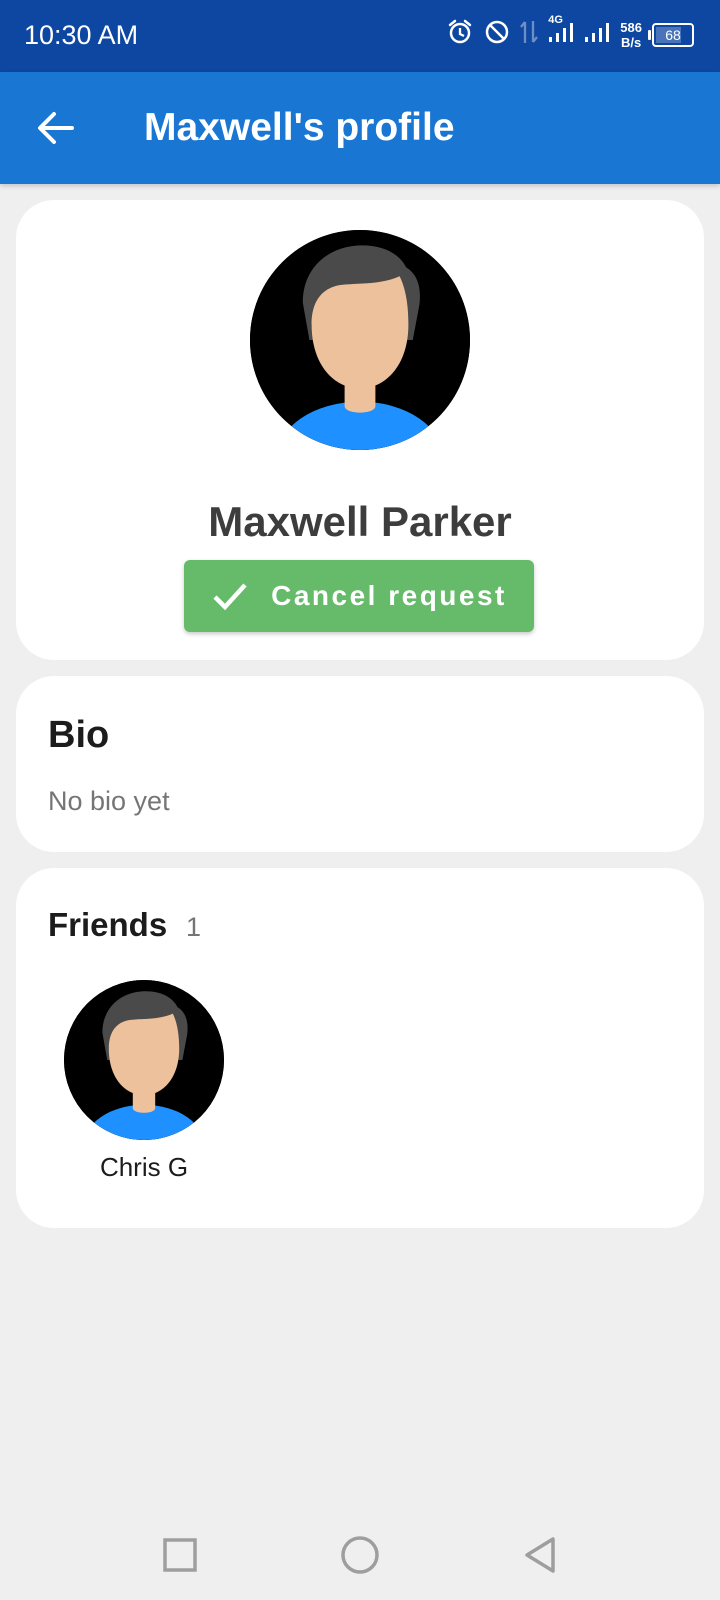  I want to click on signal-4g-icon: 4G, so click(561, 31).